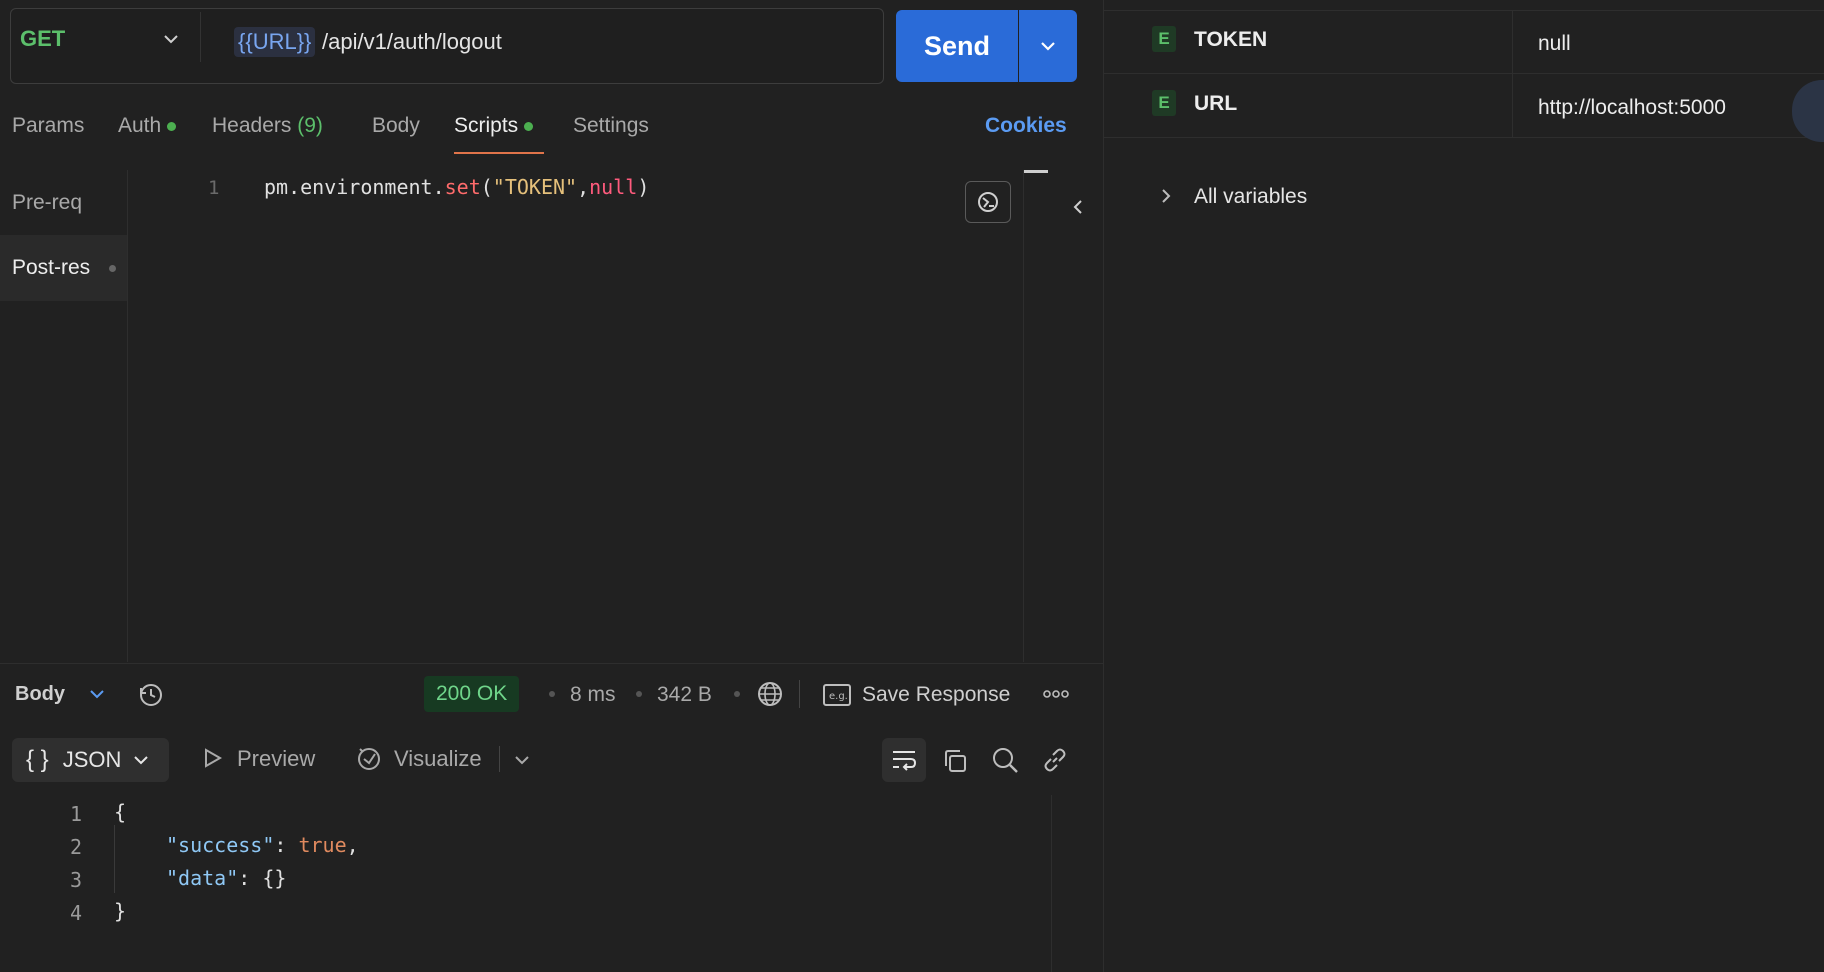 The image size is (1824, 972). What do you see at coordinates (40, 694) in the screenshot?
I see `response-body-label: Body` at bounding box center [40, 694].